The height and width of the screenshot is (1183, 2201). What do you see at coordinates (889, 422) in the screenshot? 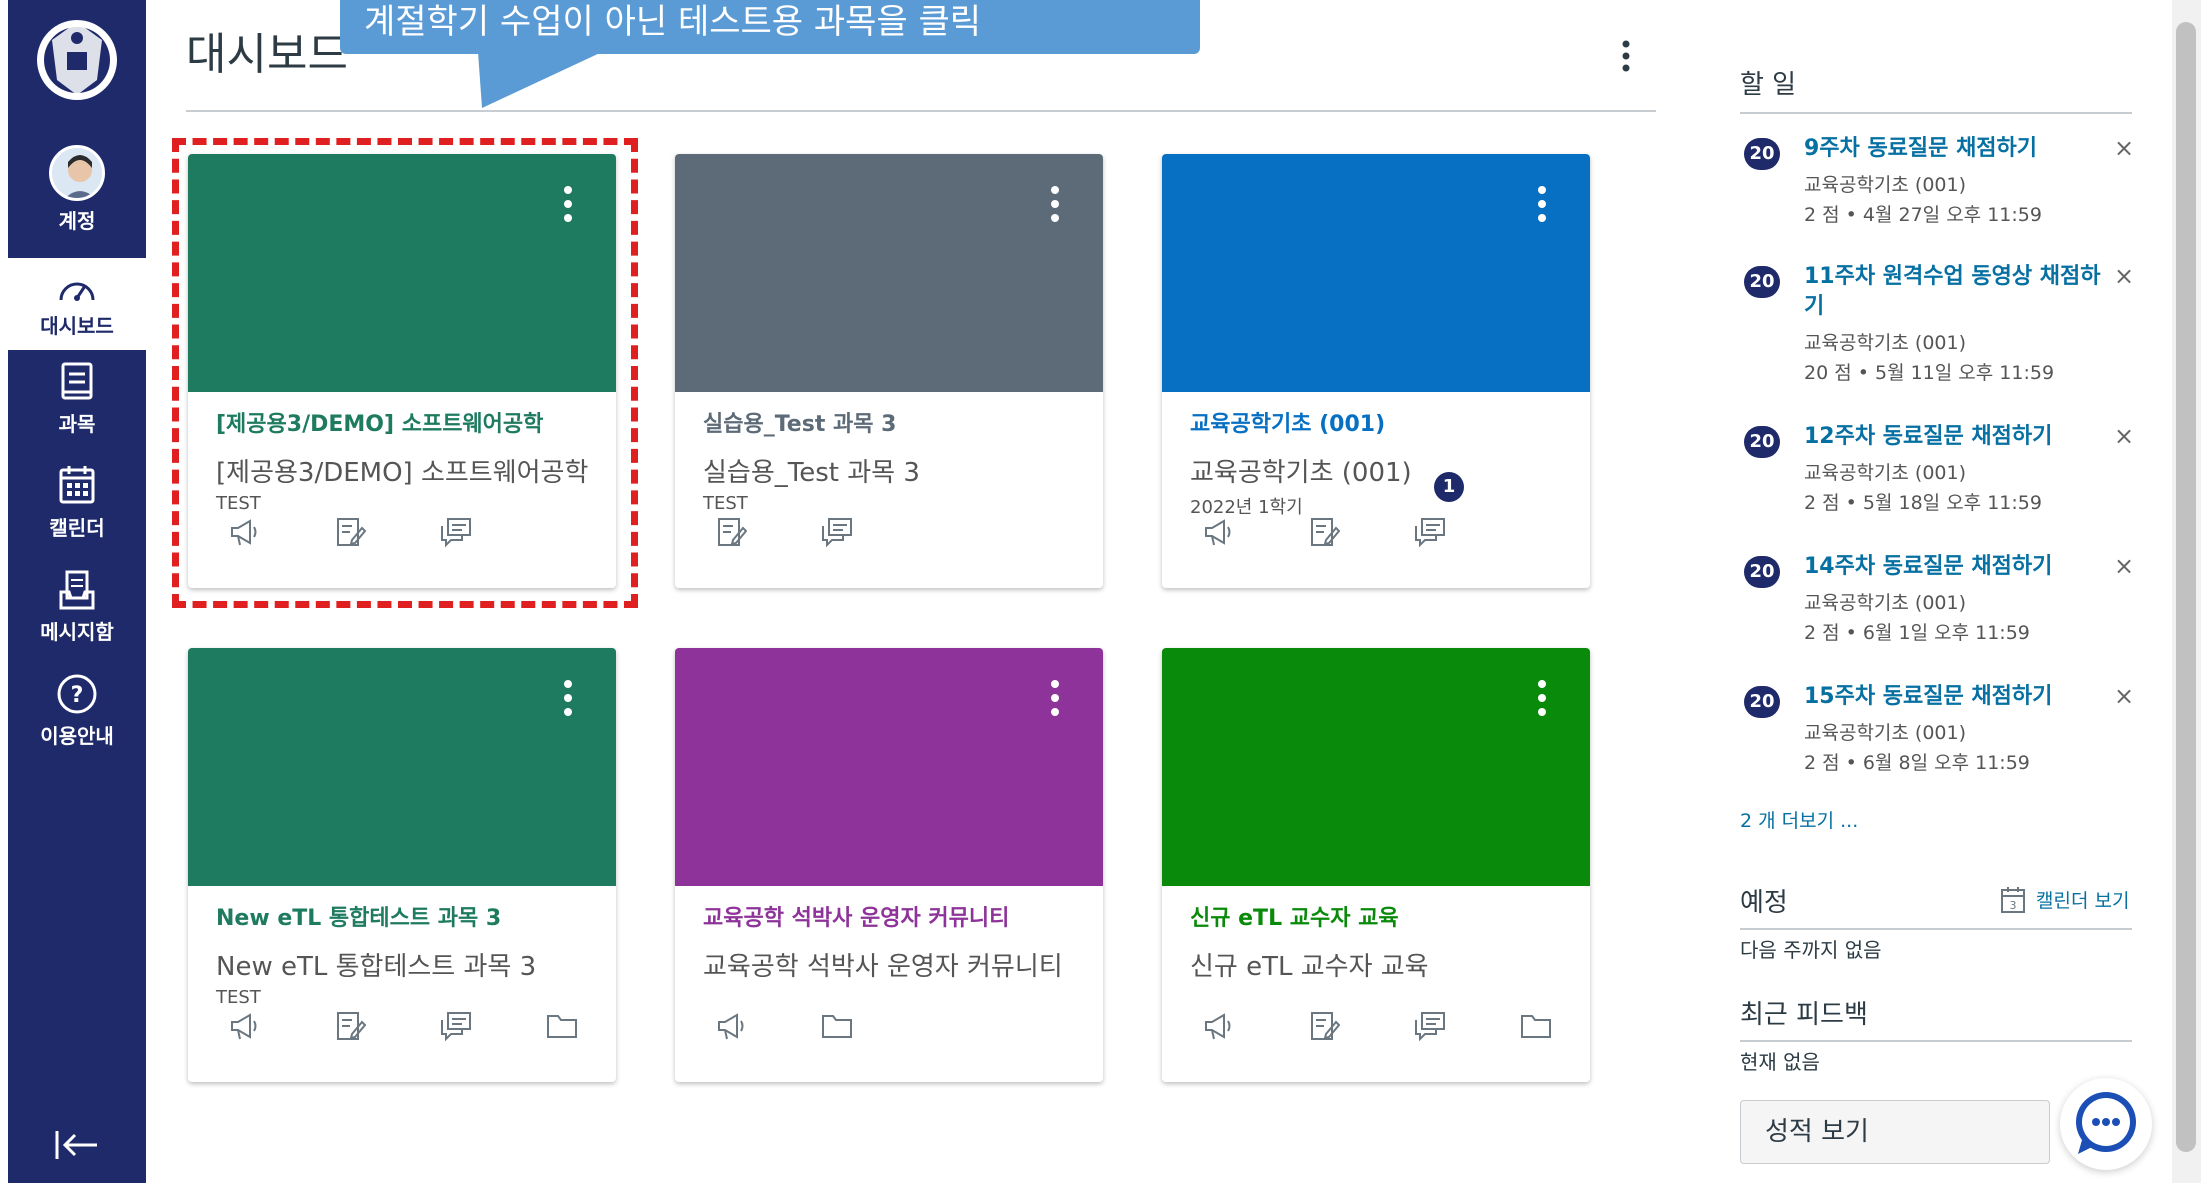
I see `card-title: 실습용_Test 과목 3` at bounding box center [889, 422].